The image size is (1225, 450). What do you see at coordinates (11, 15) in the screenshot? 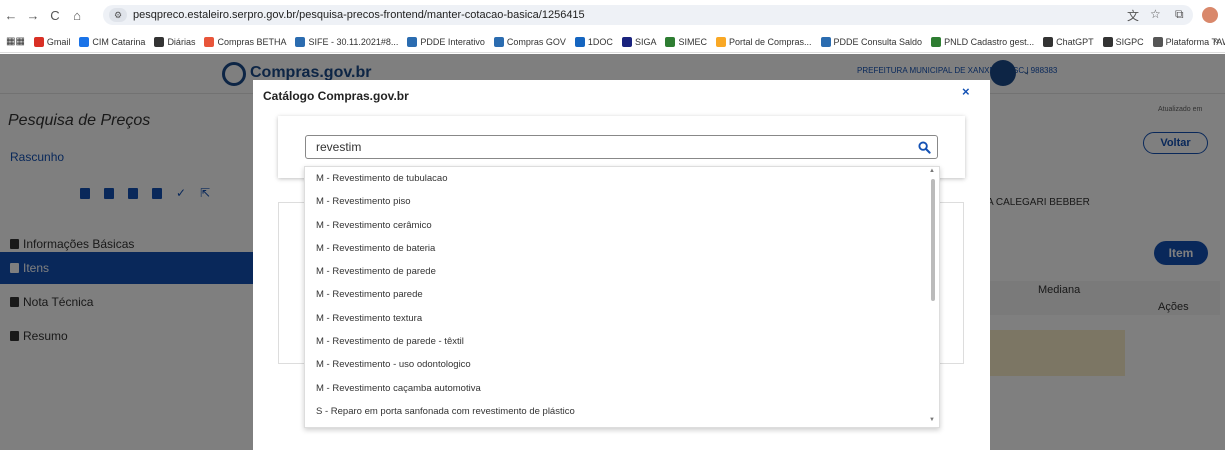
I see `back-icon: ←` at bounding box center [11, 15].